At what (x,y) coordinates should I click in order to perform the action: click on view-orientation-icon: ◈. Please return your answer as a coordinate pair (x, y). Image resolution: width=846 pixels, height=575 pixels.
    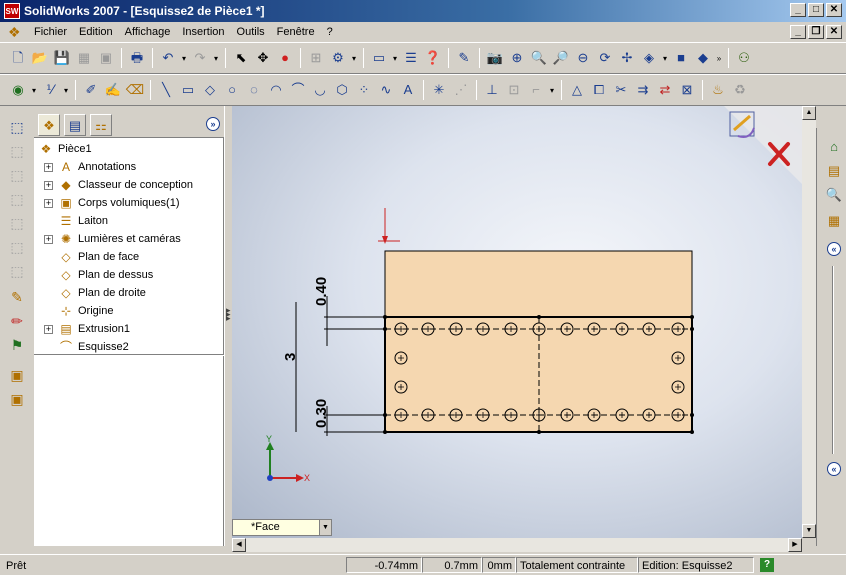
    Looking at the image, I should click on (649, 58).